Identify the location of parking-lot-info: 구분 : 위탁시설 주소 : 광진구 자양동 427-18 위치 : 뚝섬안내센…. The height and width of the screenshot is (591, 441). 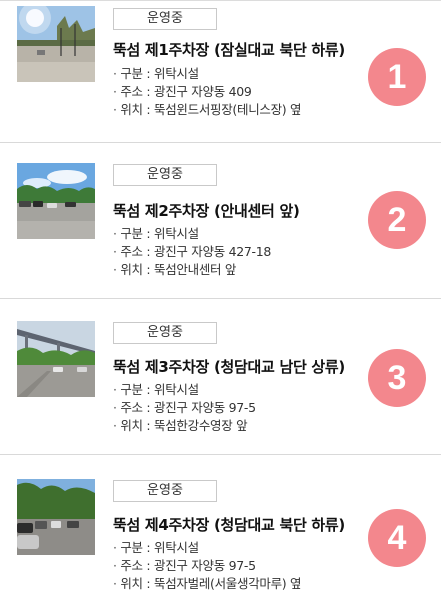
(192, 252).